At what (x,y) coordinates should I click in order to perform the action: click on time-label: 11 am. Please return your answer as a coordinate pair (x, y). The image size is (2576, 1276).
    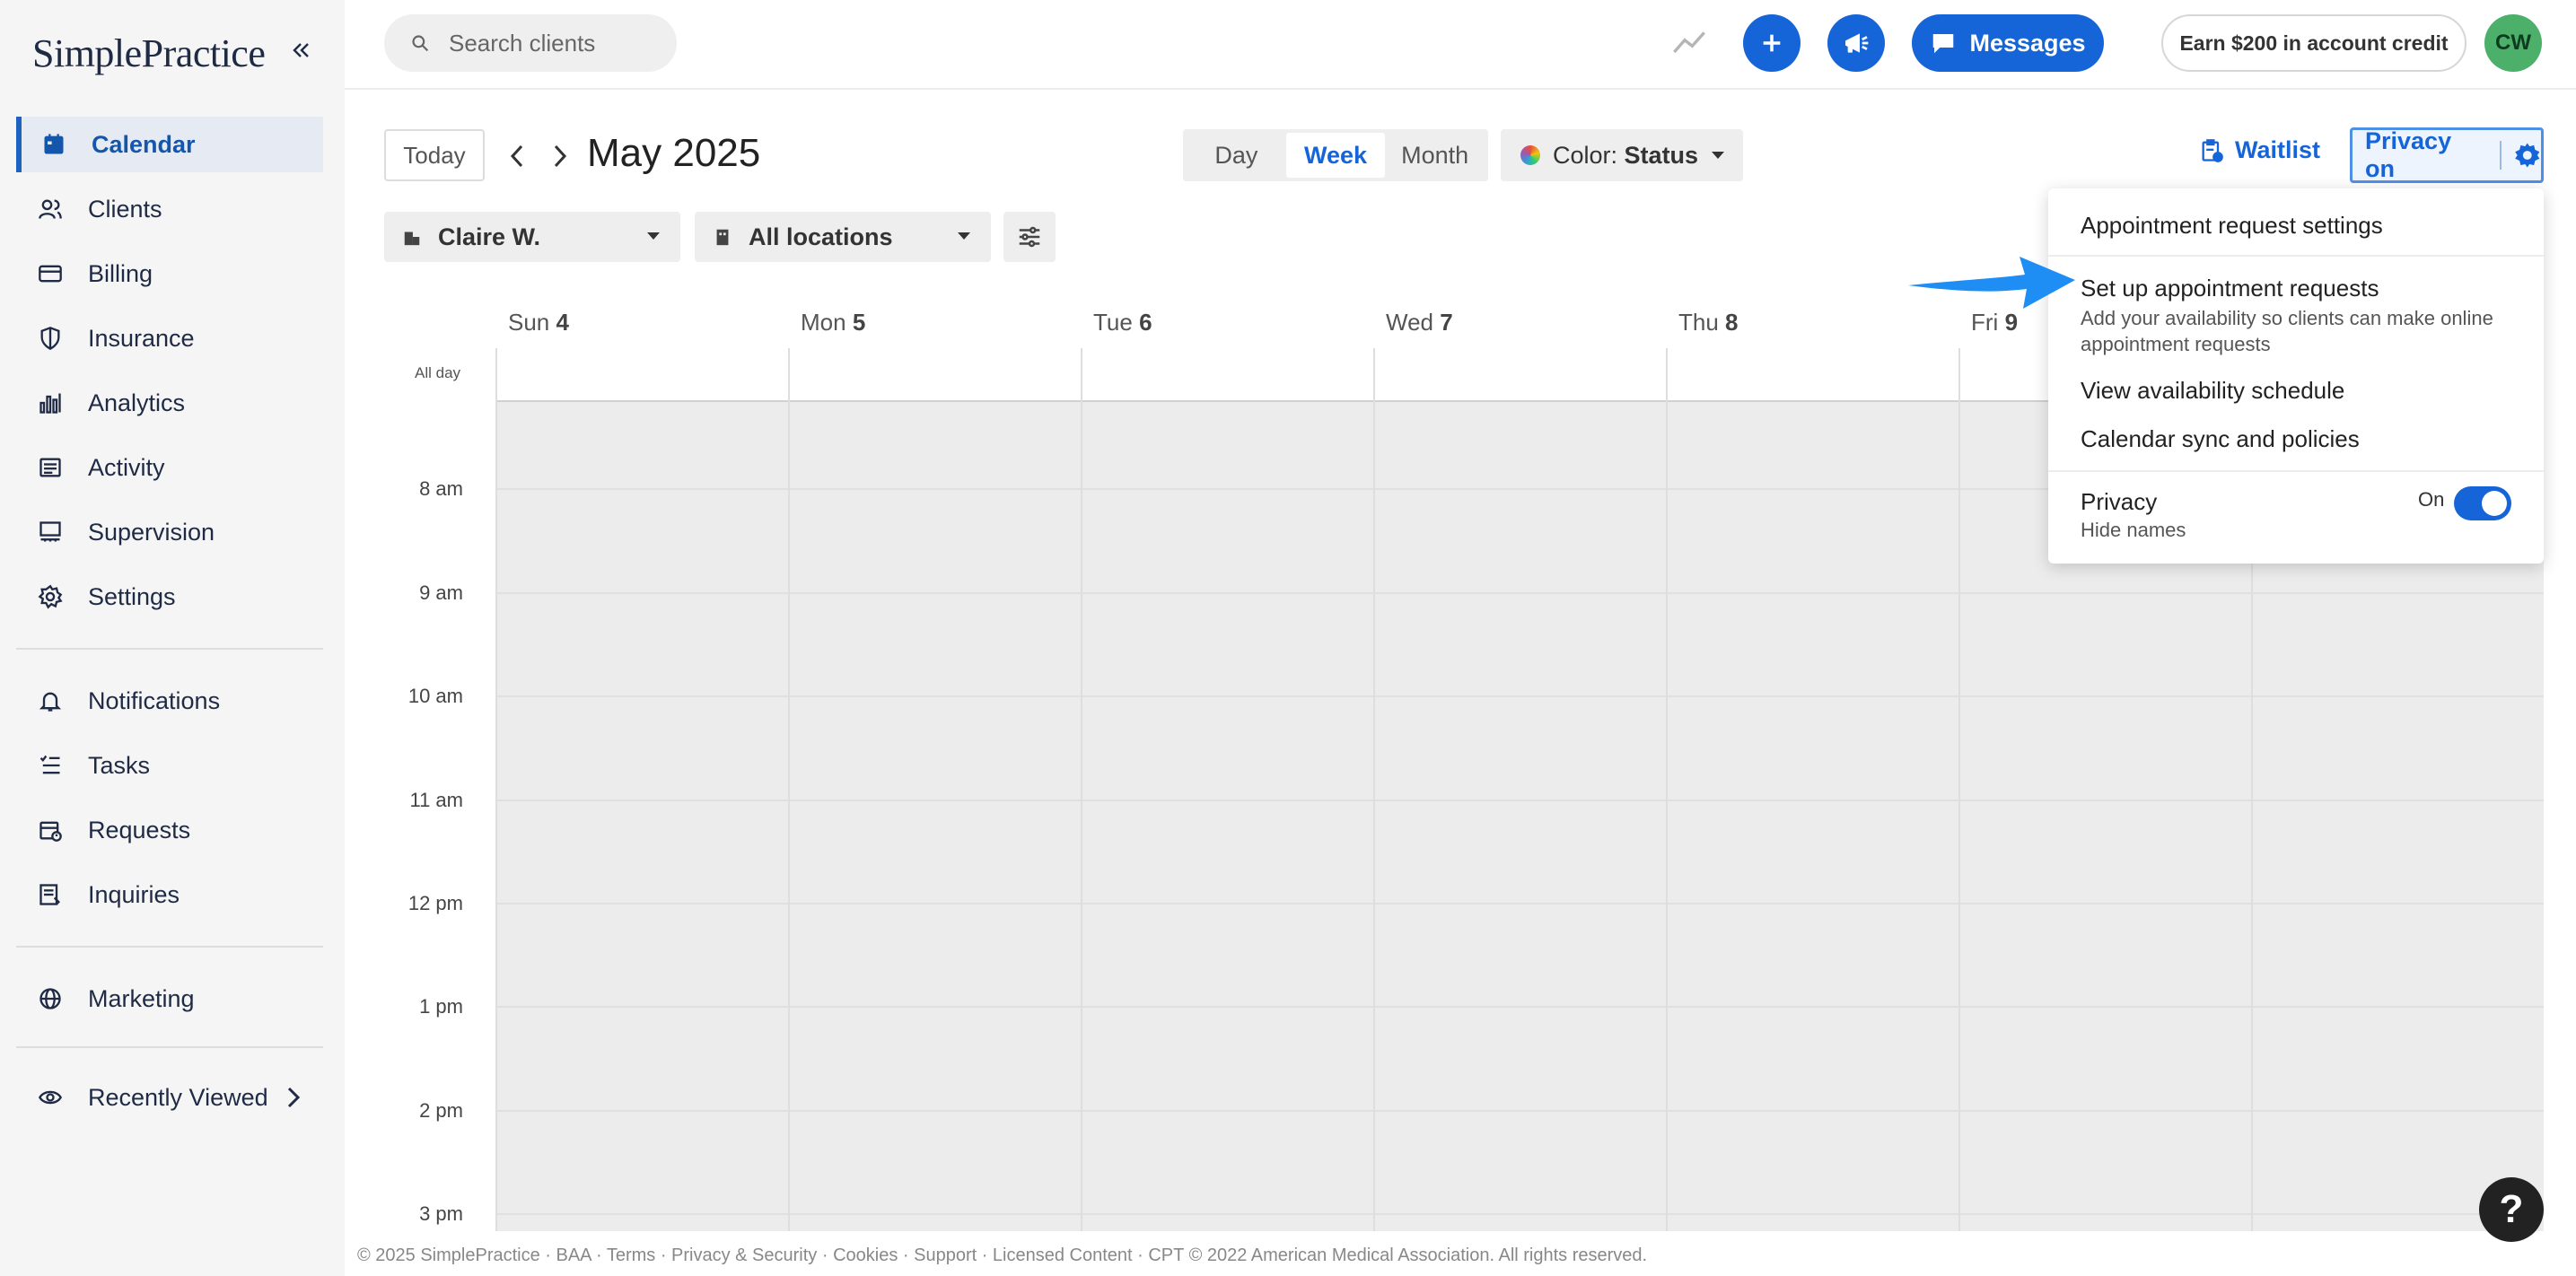
    Looking at the image, I should click on (436, 800).